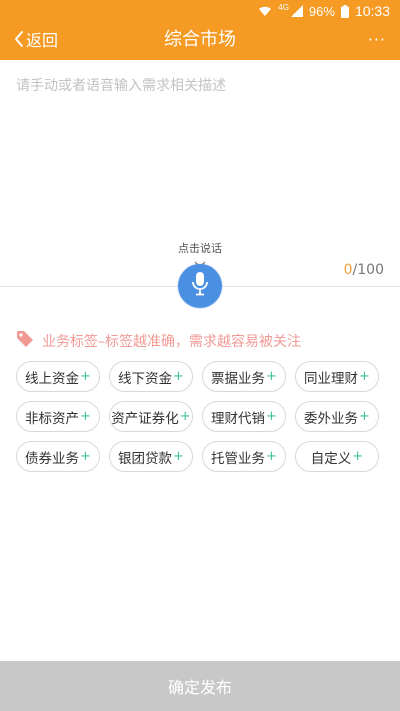 The image size is (400, 711). I want to click on status-bar: 4G 96% 10:33, so click(200, 11).